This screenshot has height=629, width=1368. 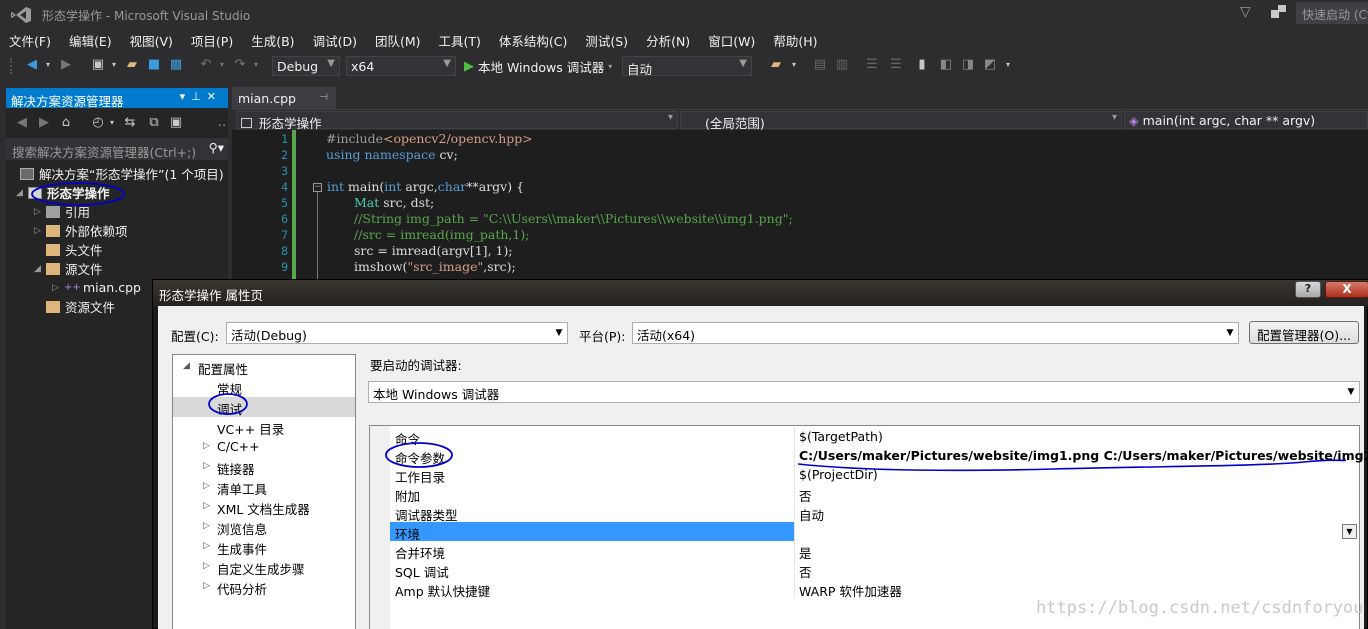 What do you see at coordinates (264, 427) in the screenshot?
I see `tree-item-vc-directories: VC++ 目录` at bounding box center [264, 427].